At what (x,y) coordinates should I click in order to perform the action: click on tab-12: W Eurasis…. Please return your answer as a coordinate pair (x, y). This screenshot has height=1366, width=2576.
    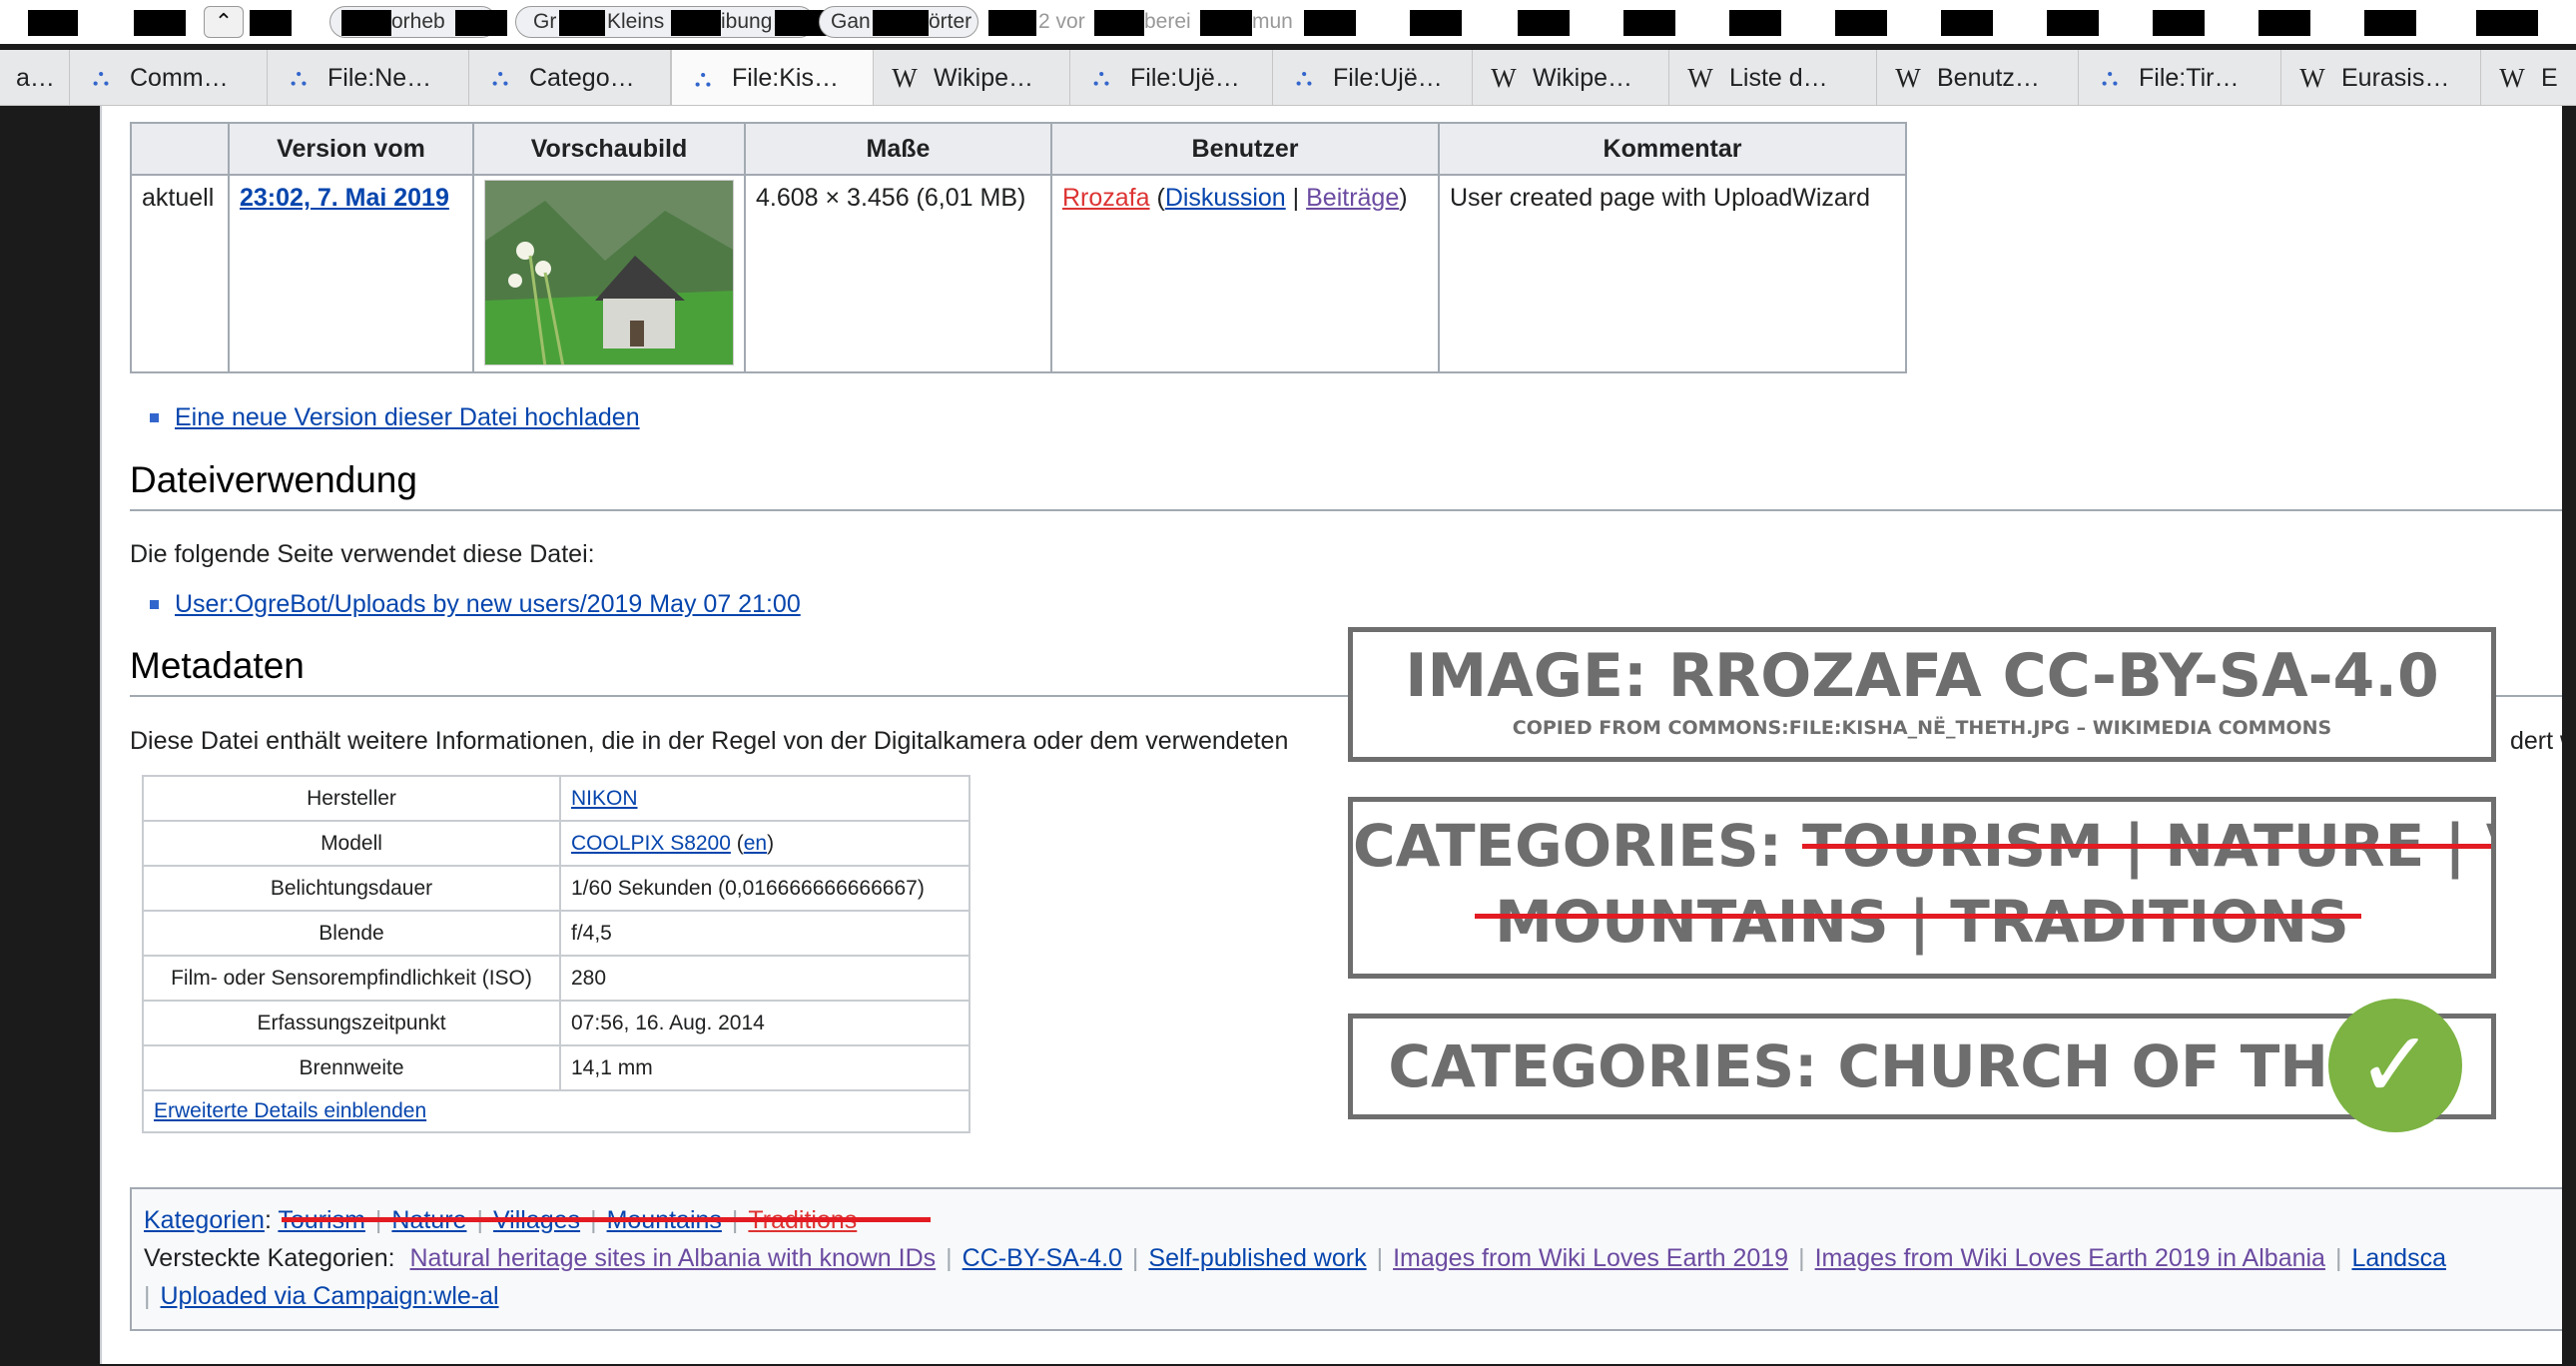
    Looking at the image, I should click on (2381, 77).